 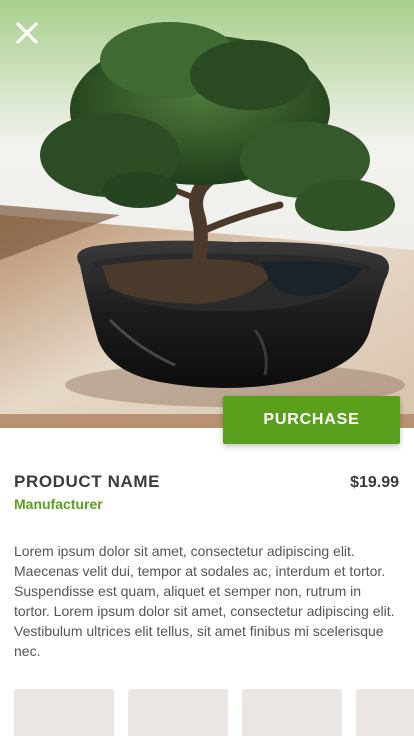 What do you see at coordinates (58, 504) in the screenshot?
I see `manufacturer-link: Manufacturer` at bounding box center [58, 504].